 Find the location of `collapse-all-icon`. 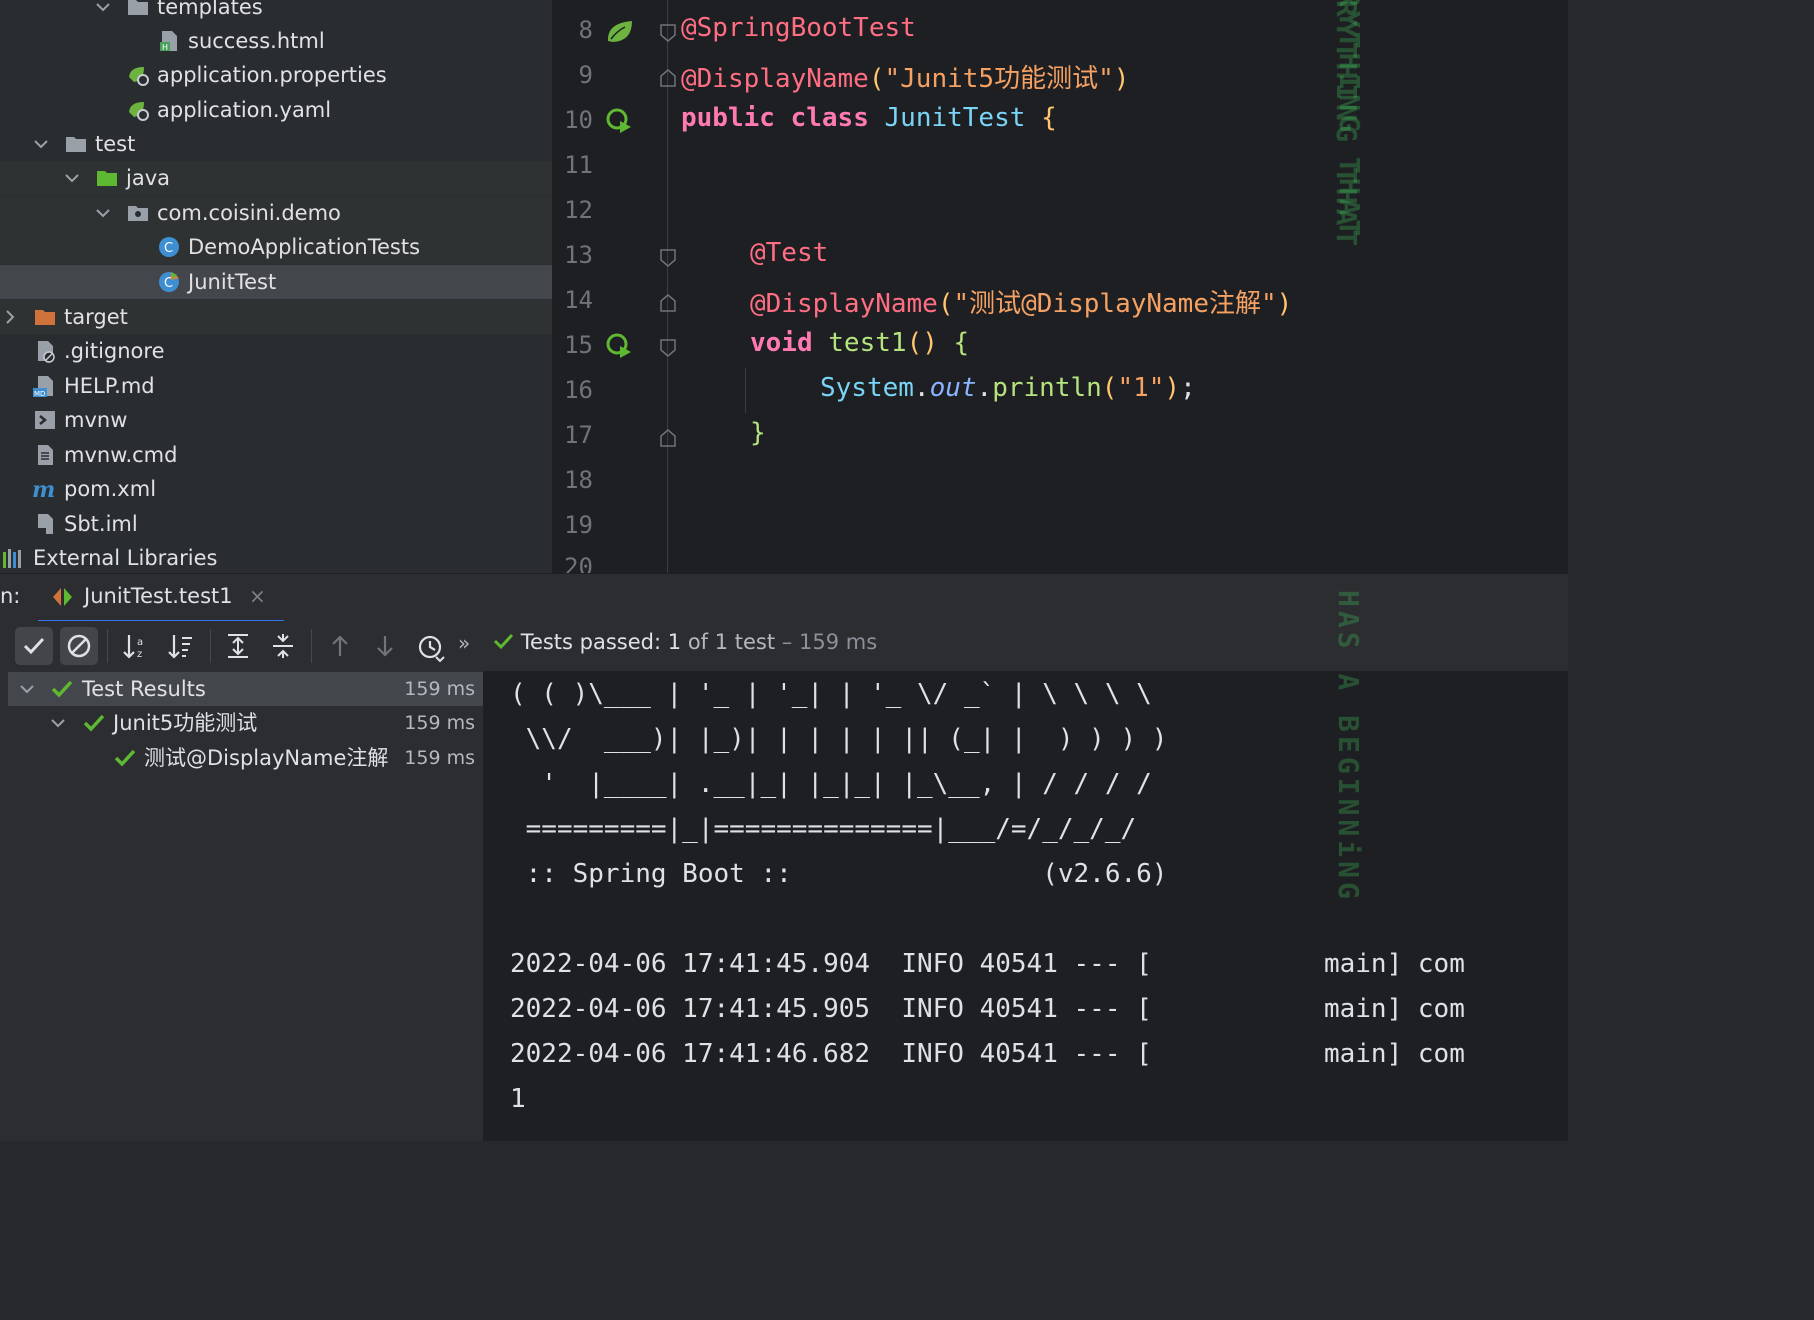

collapse-all-icon is located at coordinates (283, 646).